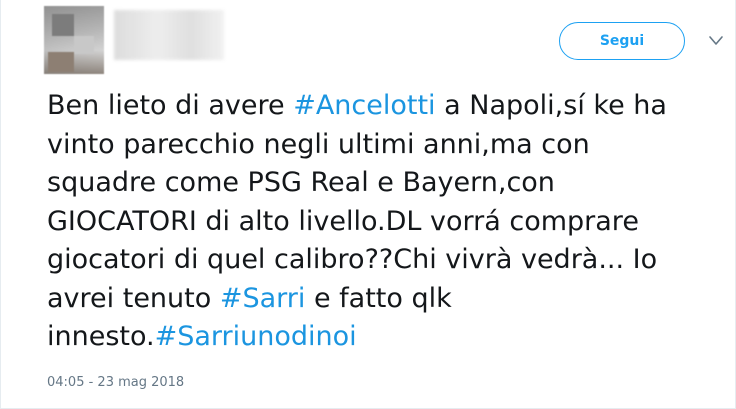 The image size is (736, 409). I want to click on hashtag-link: #Ancelotti, so click(364, 105).